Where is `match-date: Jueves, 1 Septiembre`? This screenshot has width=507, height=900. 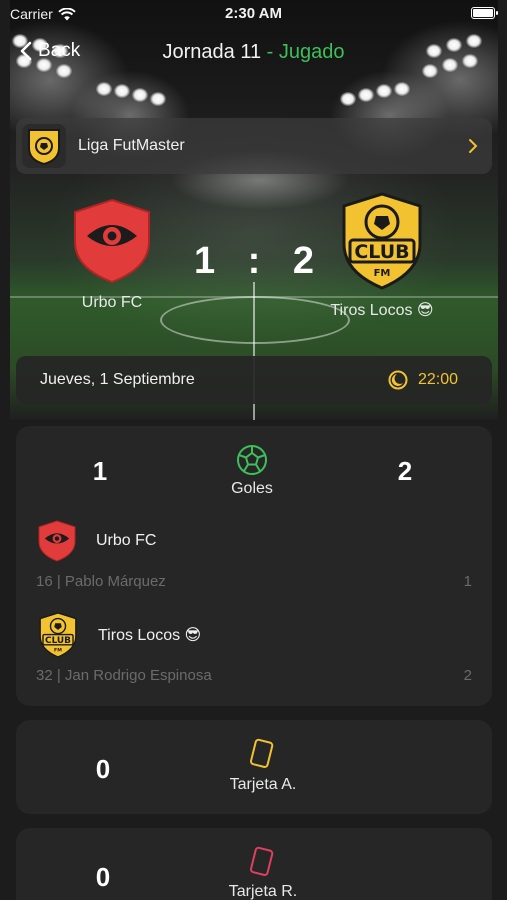 match-date: Jueves, 1 Septiembre is located at coordinates (117, 379).